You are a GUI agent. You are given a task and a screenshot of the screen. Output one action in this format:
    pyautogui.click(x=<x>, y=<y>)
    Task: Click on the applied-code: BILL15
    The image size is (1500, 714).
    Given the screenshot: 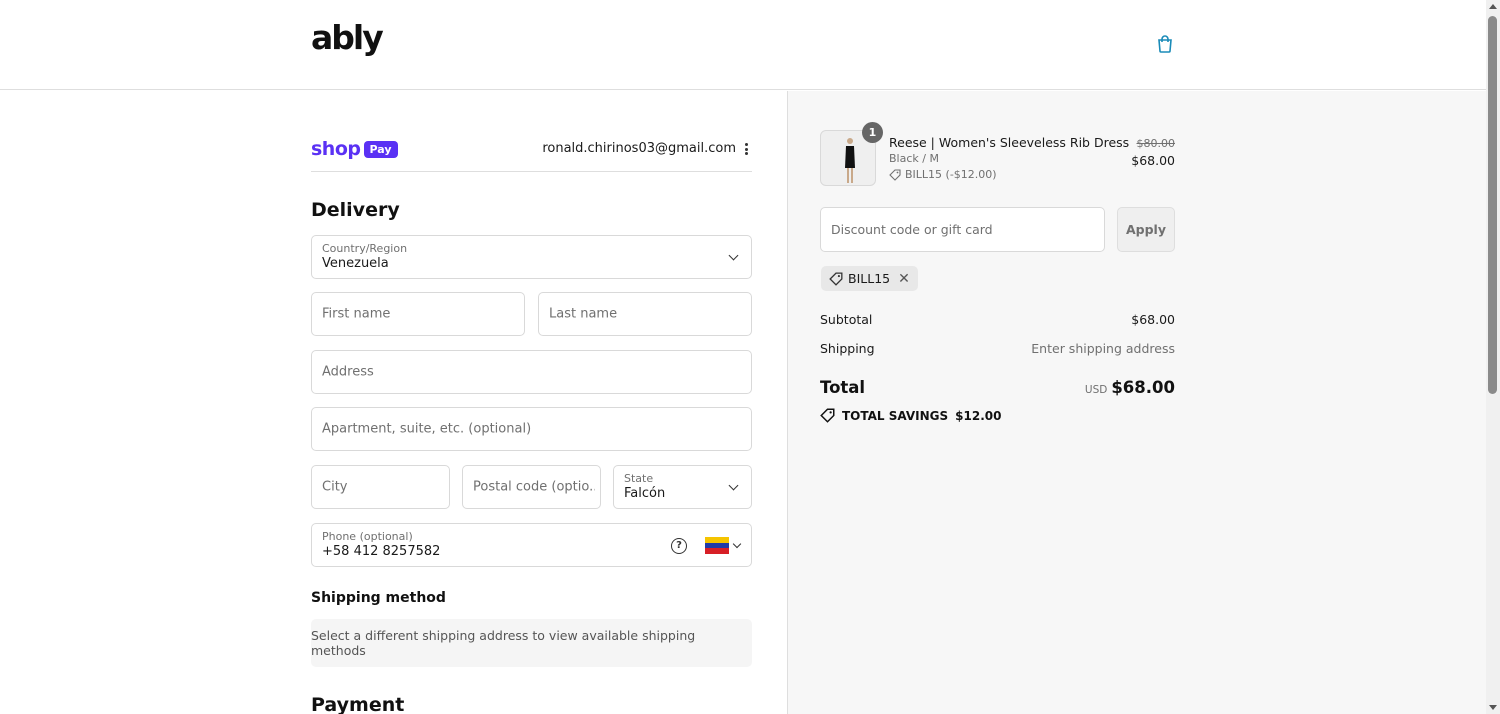 What is the action you would take?
    pyautogui.click(x=869, y=278)
    